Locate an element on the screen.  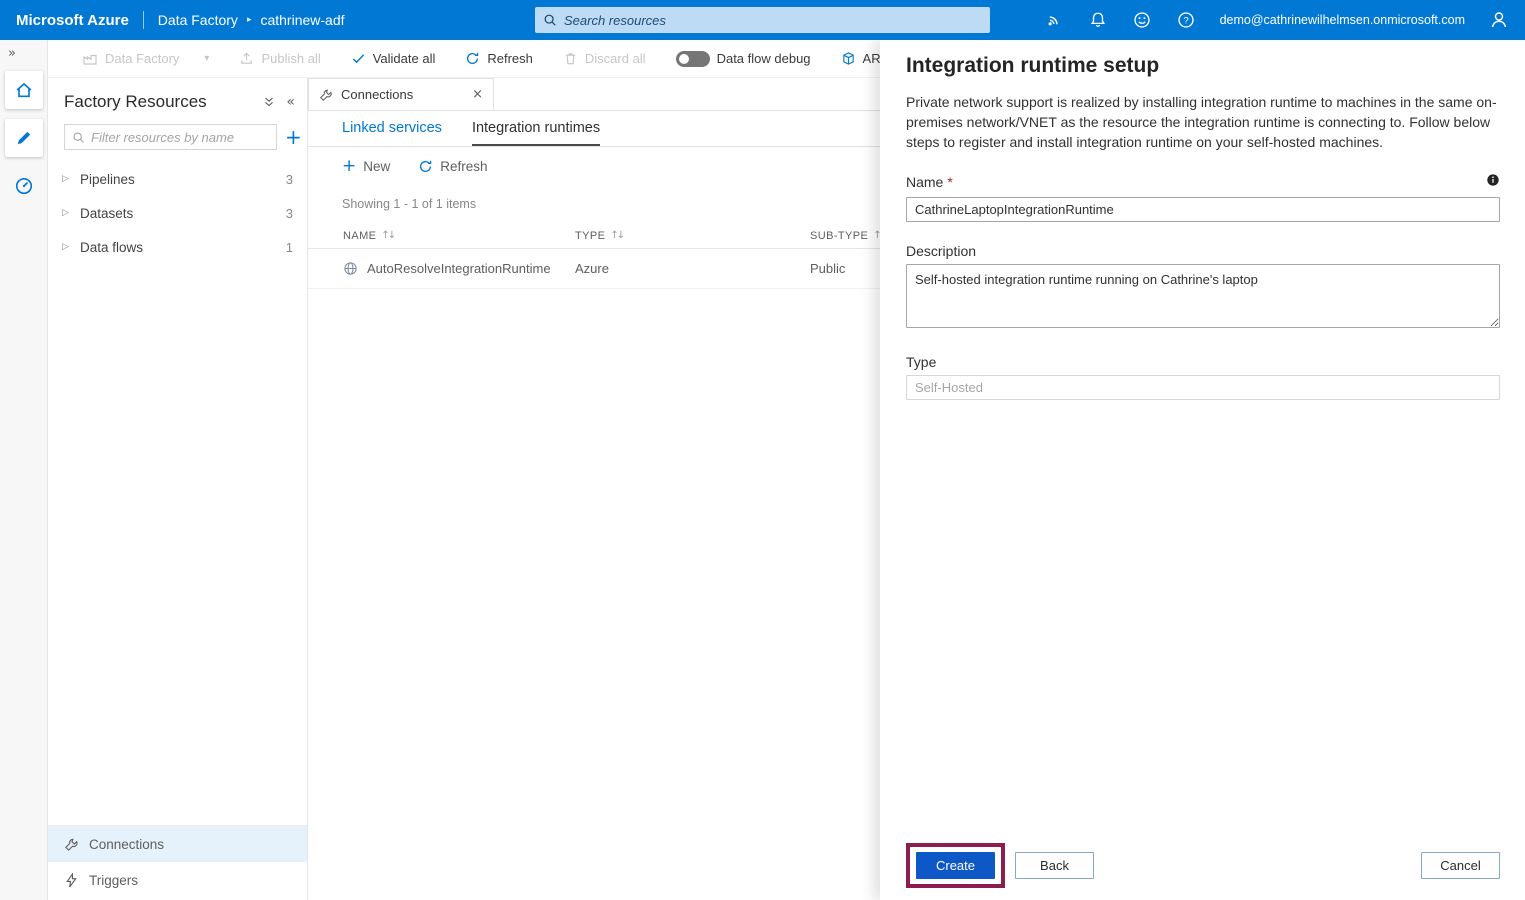
column-header-type: TYPE ↑↓ is located at coordinates (692, 236).